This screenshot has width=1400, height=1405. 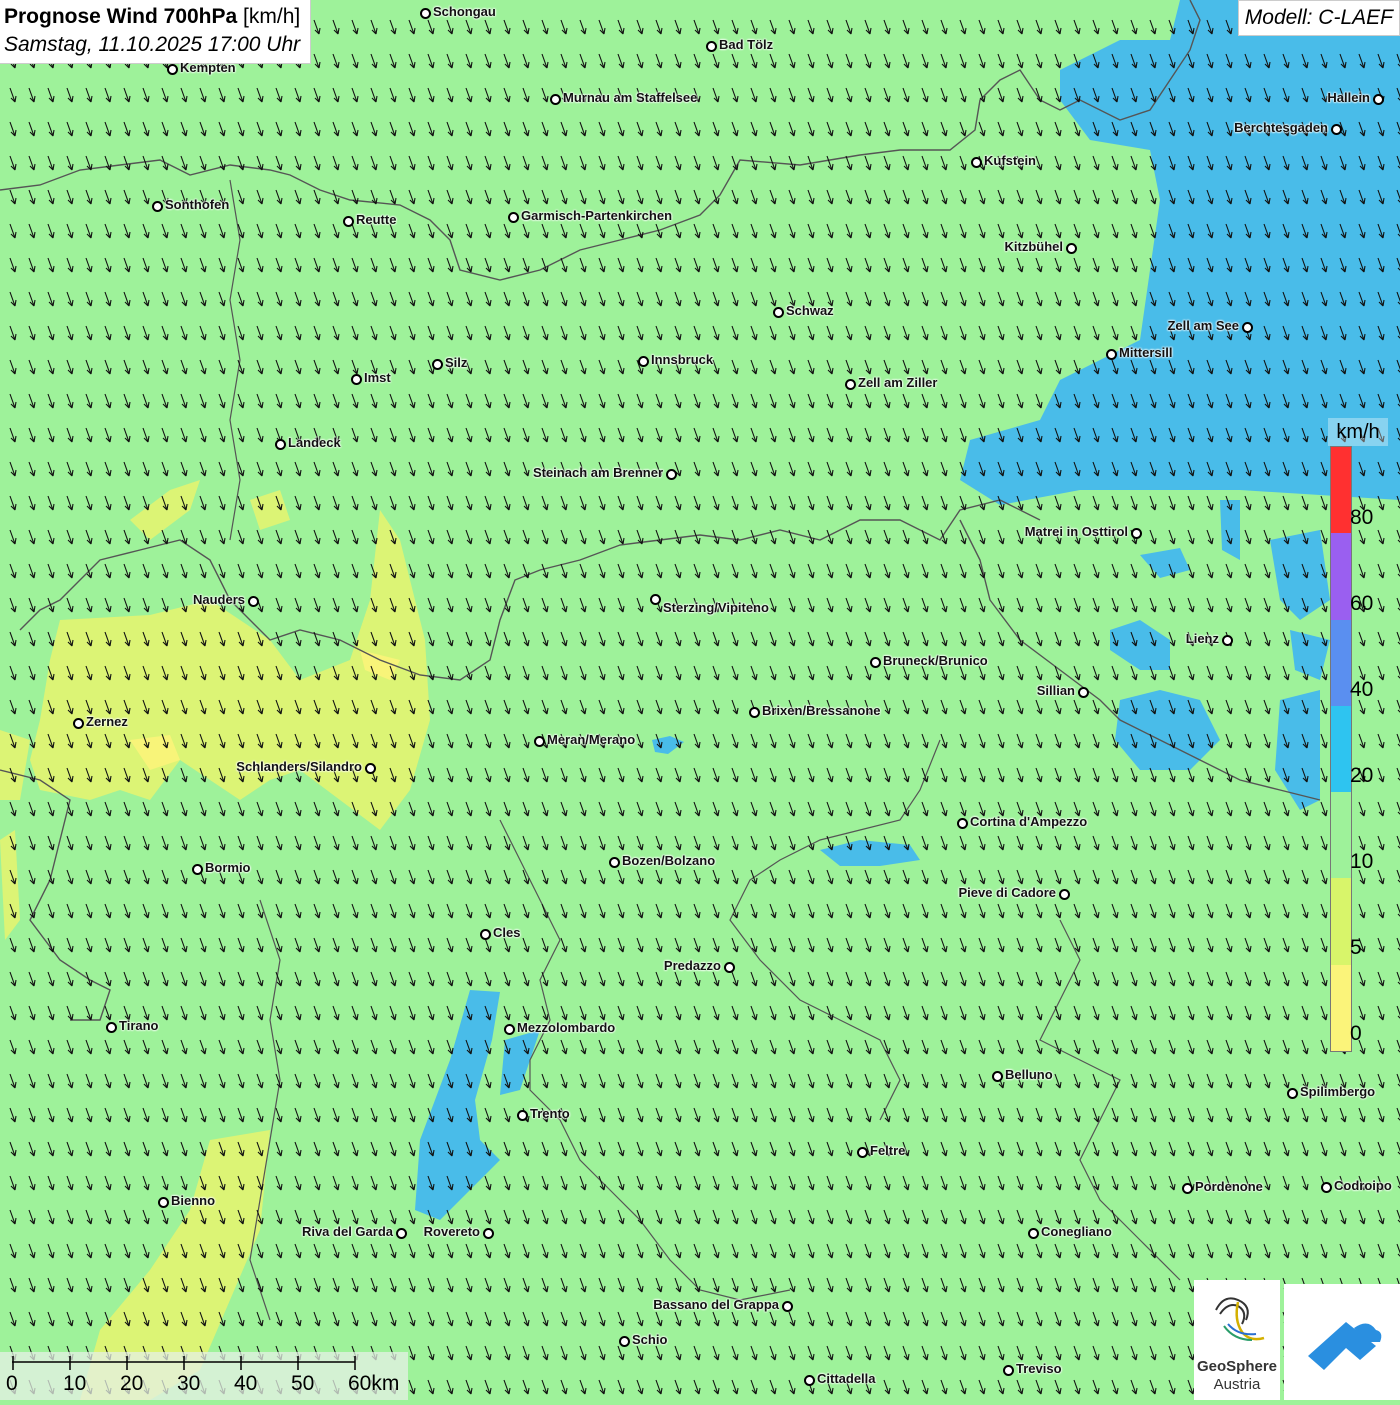 What do you see at coordinates (1010, 160) in the screenshot?
I see `city-label: Kufstein` at bounding box center [1010, 160].